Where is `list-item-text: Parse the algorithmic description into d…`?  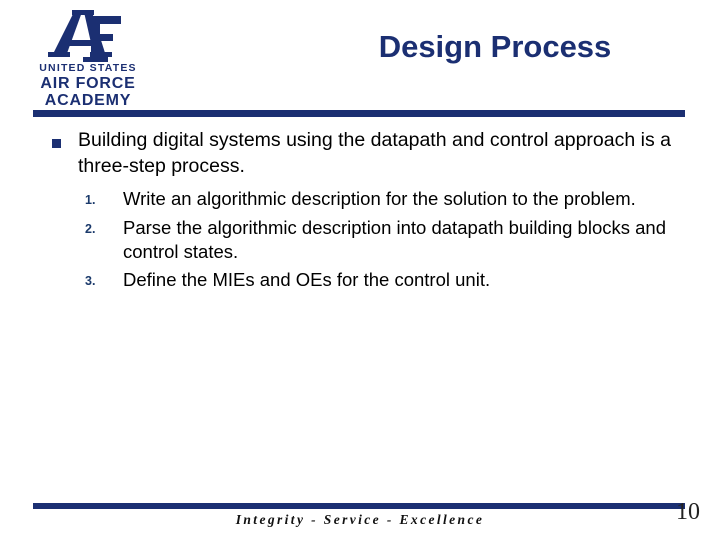
list-item-text: Parse the algorithmic description into d… is located at coordinates (394, 239).